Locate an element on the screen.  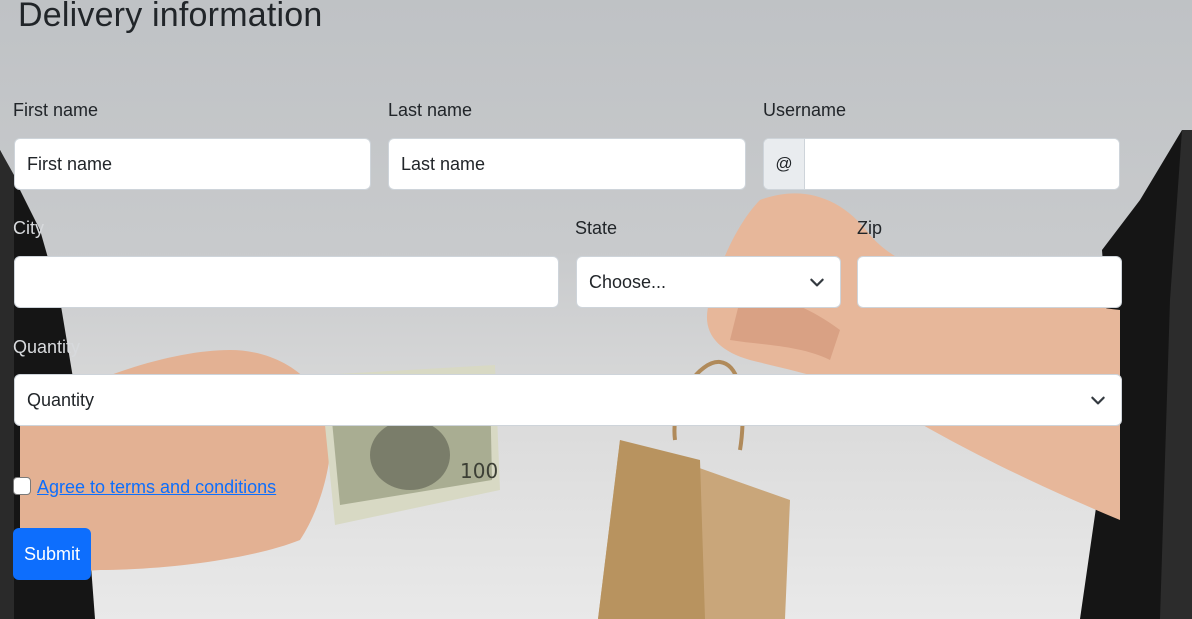
username-prefix: @ is located at coordinates (784, 164).